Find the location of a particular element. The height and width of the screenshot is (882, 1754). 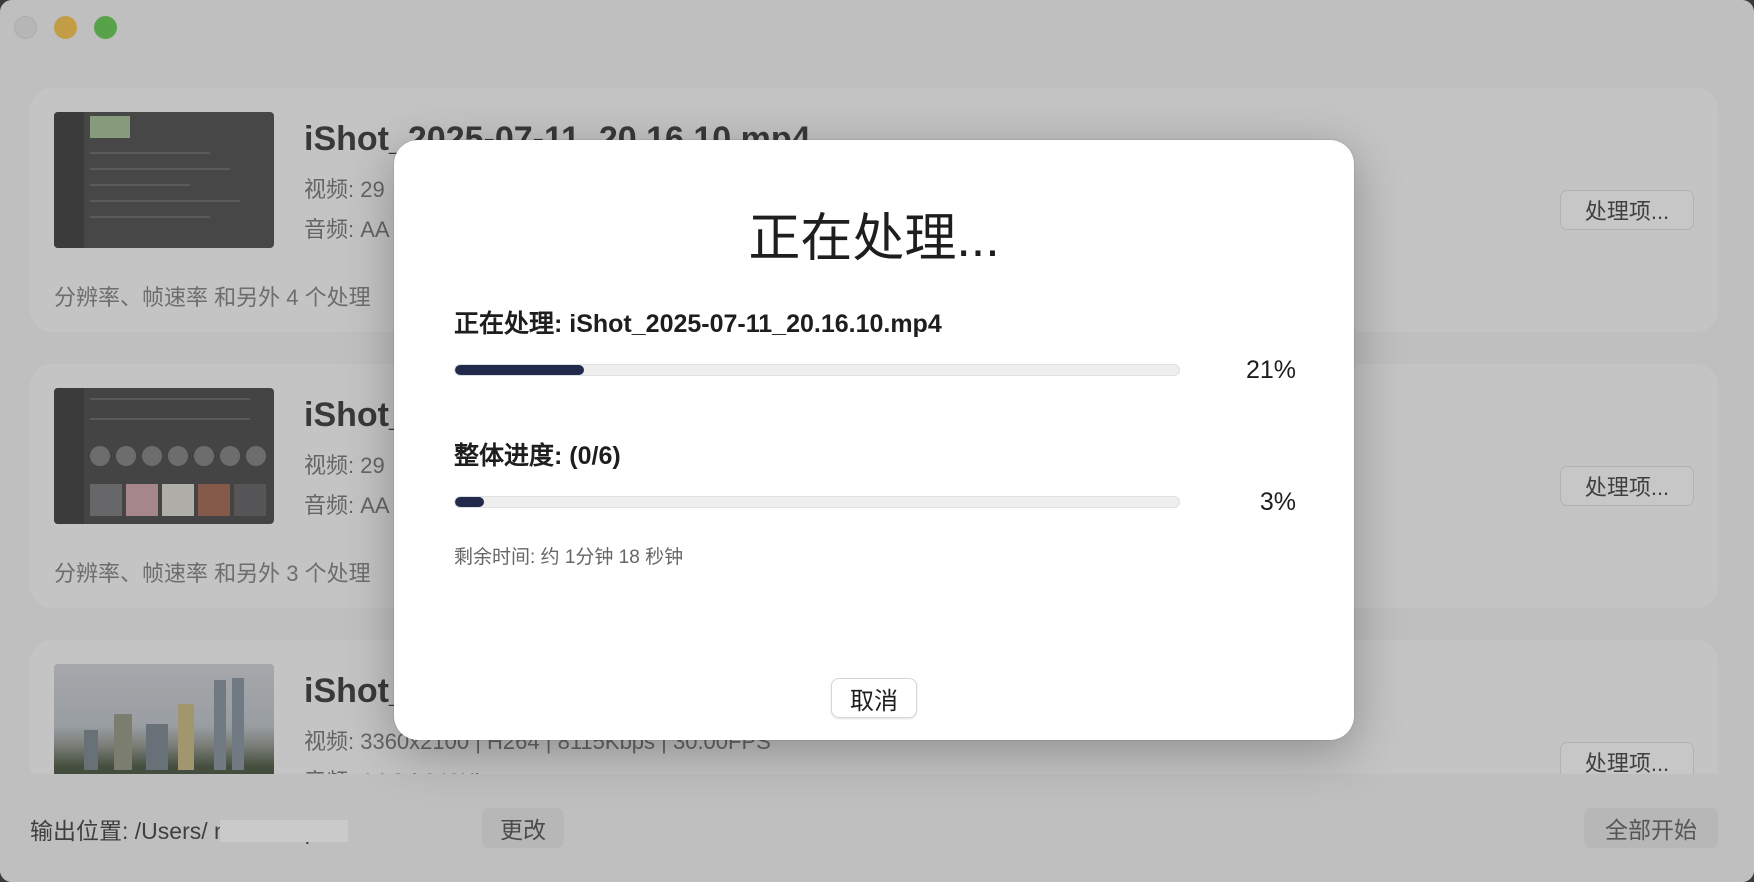

overall-progress-fill is located at coordinates (470, 502).